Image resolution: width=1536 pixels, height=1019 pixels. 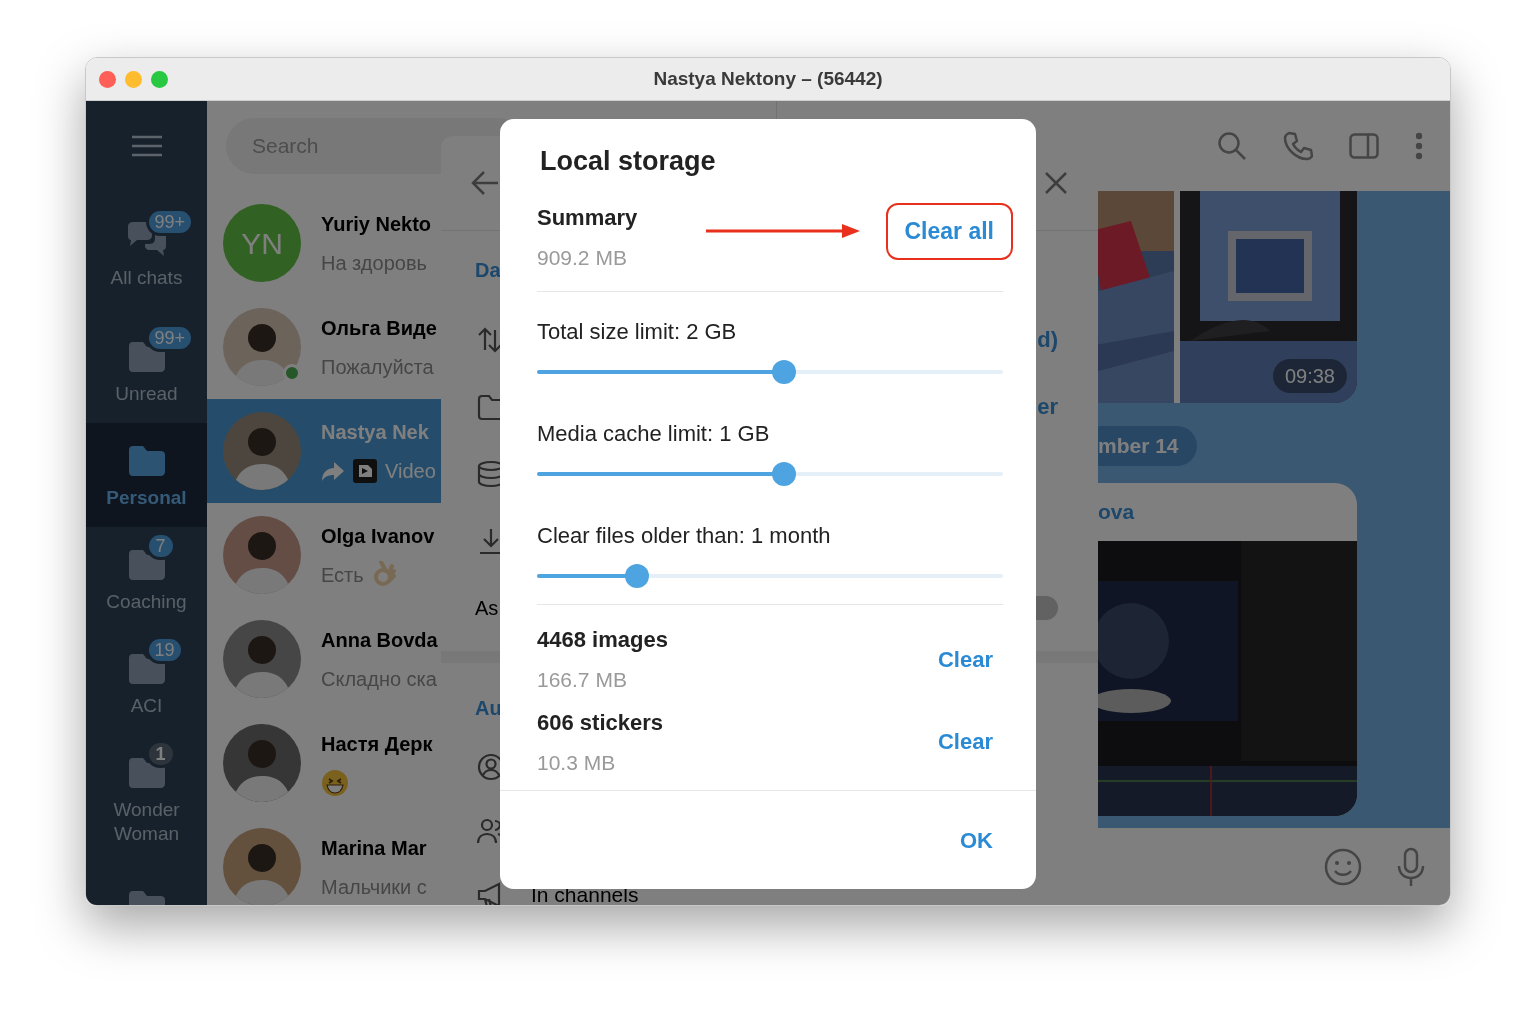 I want to click on message-preview: Складно ска, so click(x=379, y=679).